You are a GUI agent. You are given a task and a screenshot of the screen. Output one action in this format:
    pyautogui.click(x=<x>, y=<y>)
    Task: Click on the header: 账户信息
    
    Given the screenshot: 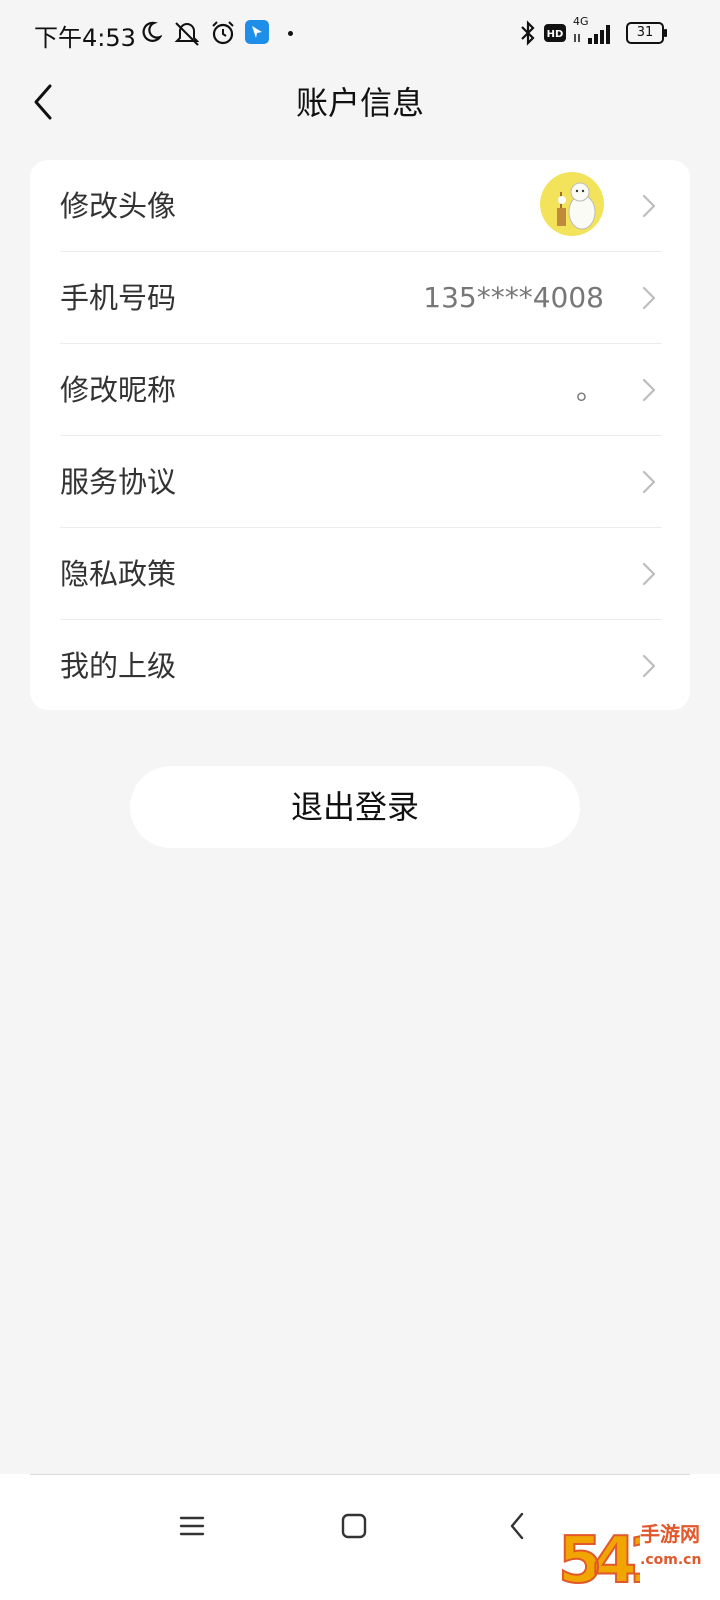 What is the action you would take?
    pyautogui.click(x=360, y=100)
    